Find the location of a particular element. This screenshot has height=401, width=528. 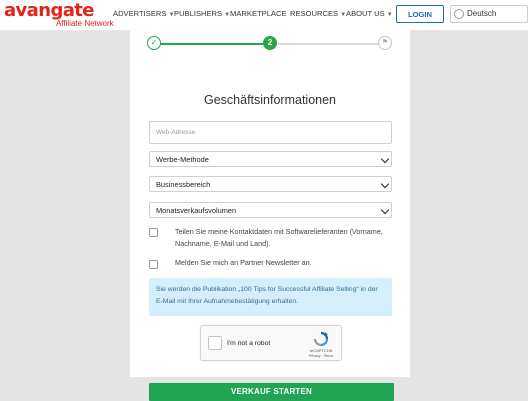

newsletter-checkbox is located at coordinates (153, 264).